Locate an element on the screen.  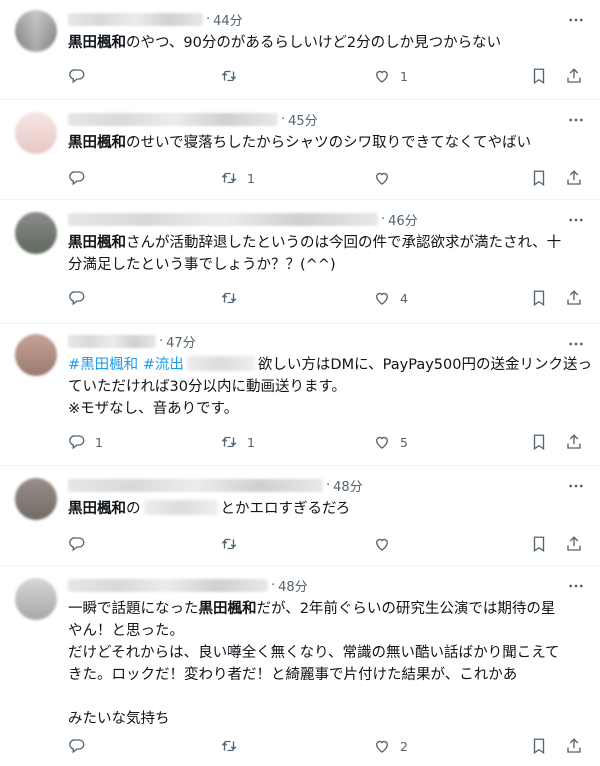
reply-icon is located at coordinates (77, 178).